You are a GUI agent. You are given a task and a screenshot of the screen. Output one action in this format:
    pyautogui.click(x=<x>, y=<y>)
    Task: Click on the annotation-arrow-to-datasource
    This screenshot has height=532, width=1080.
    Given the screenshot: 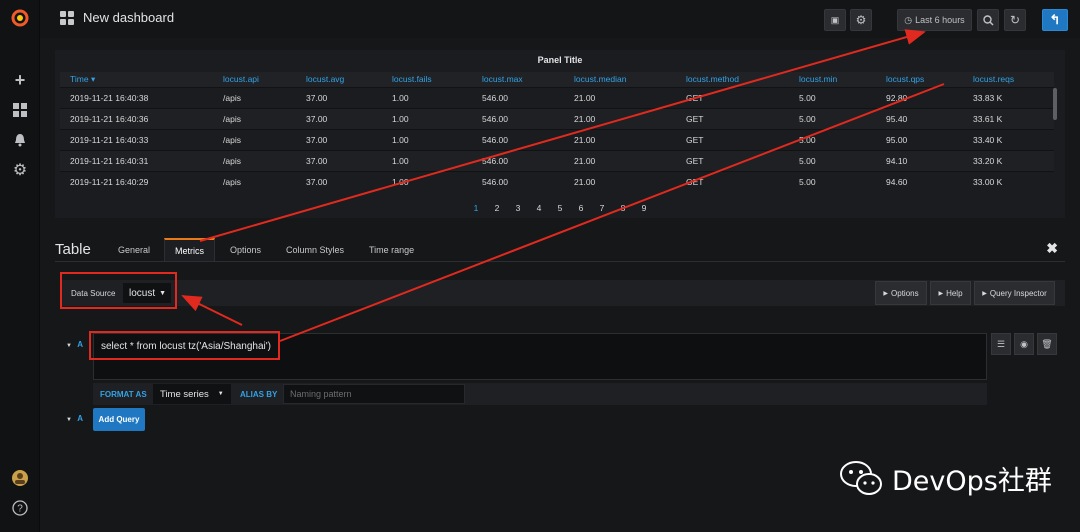 What is the action you would take?
    pyautogui.click(x=212, y=310)
    